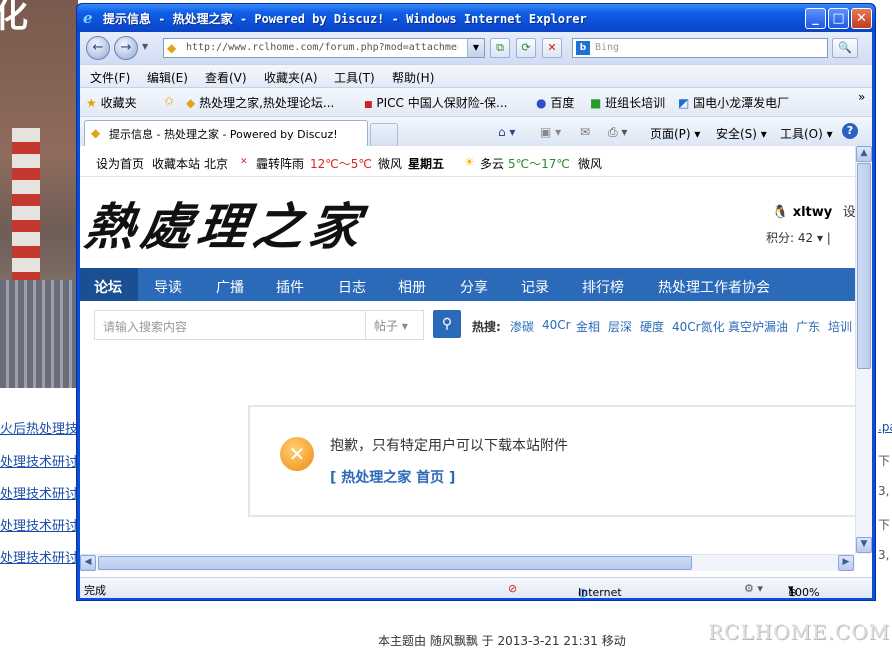  Describe the element at coordinates (603, 287) in the screenshot. I see `nav-ranking: 排行榜` at that location.